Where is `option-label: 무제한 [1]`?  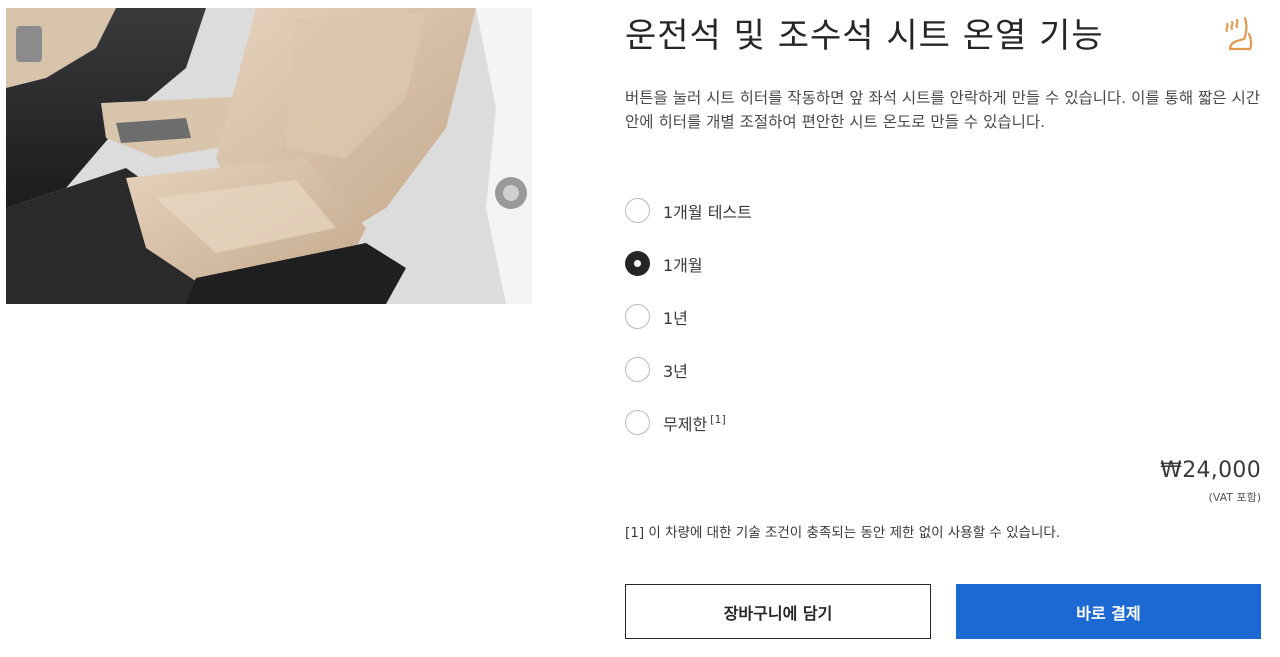
option-label: 무제한 [1] is located at coordinates (694, 423).